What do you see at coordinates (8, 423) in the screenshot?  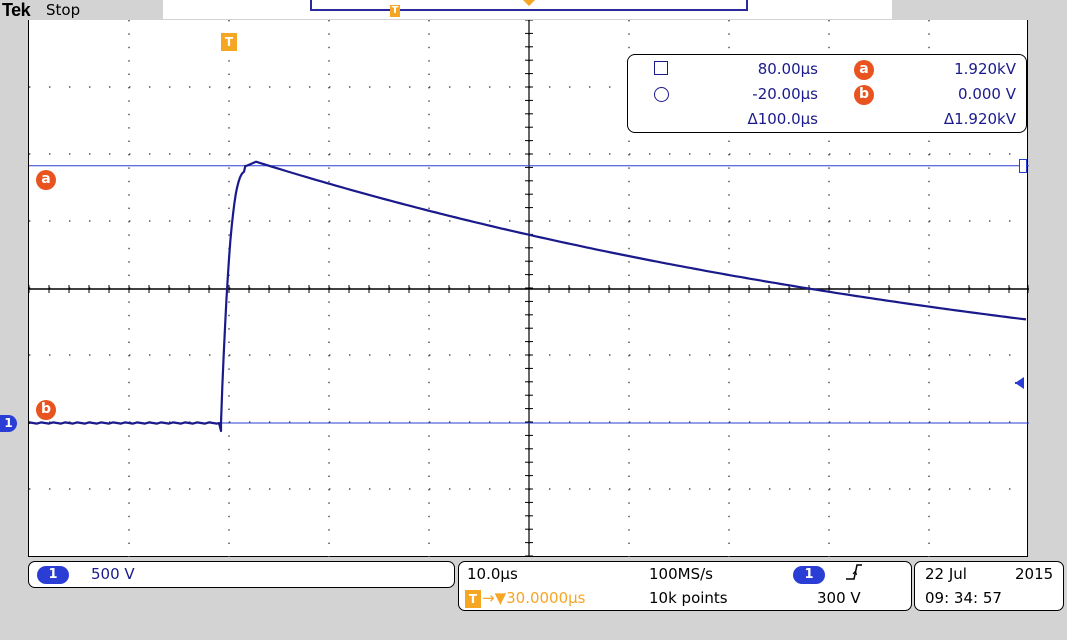 I see `channel-1-ground-marker-icon: 1` at bounding box center [8, 423].